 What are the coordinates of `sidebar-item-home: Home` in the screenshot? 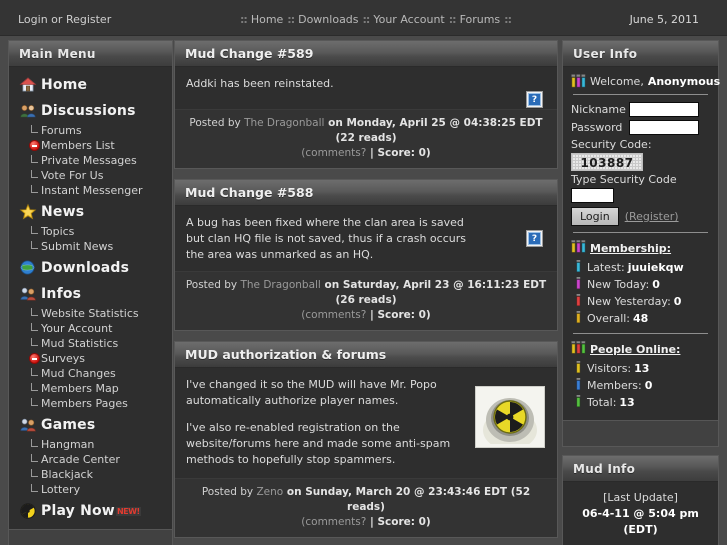 It's located at (90, 85).